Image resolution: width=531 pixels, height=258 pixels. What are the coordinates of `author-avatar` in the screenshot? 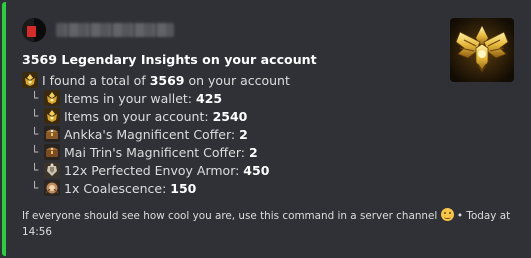 It's located at (34, 30).